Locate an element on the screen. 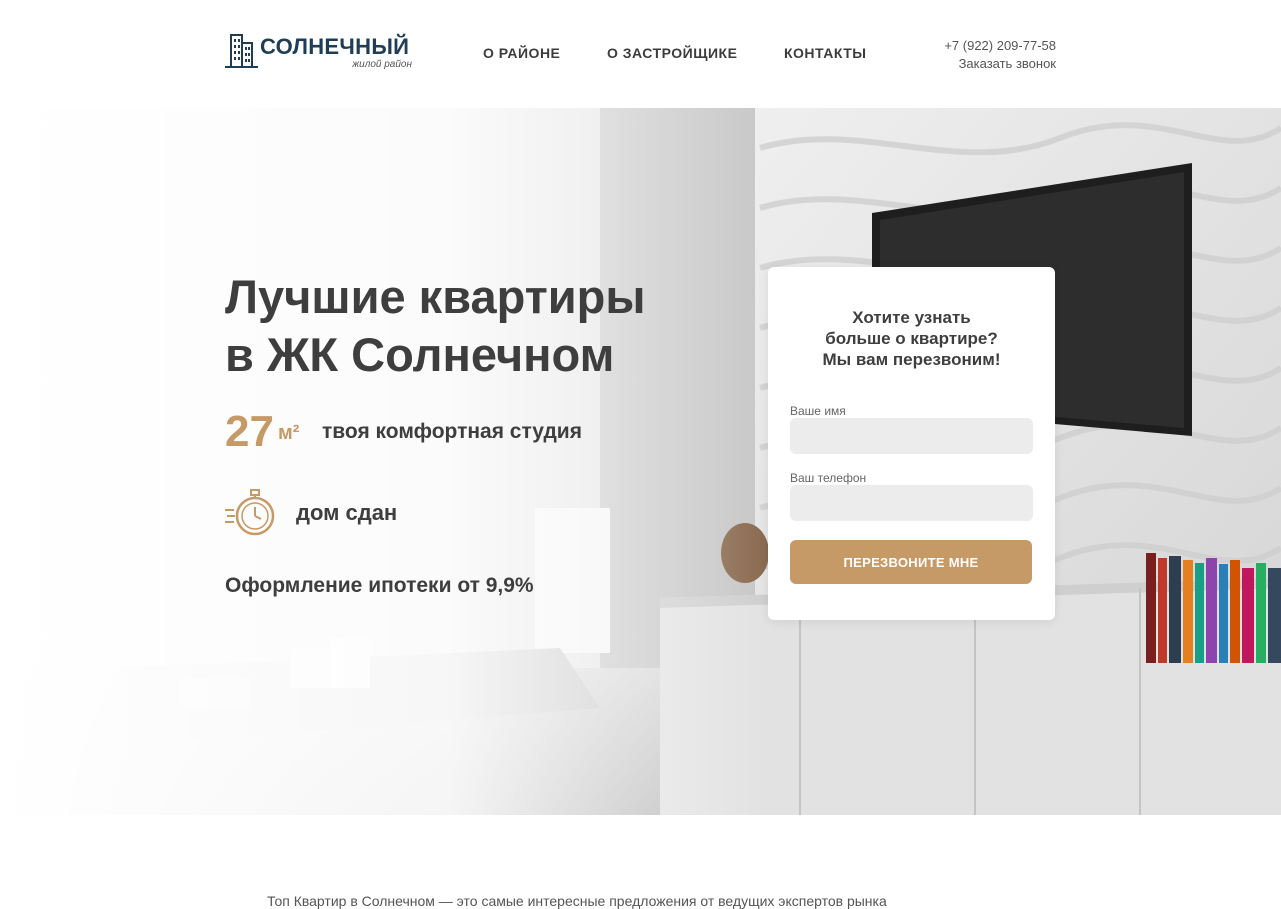  status-text: дом сдан is located at coordinates (347, 512).